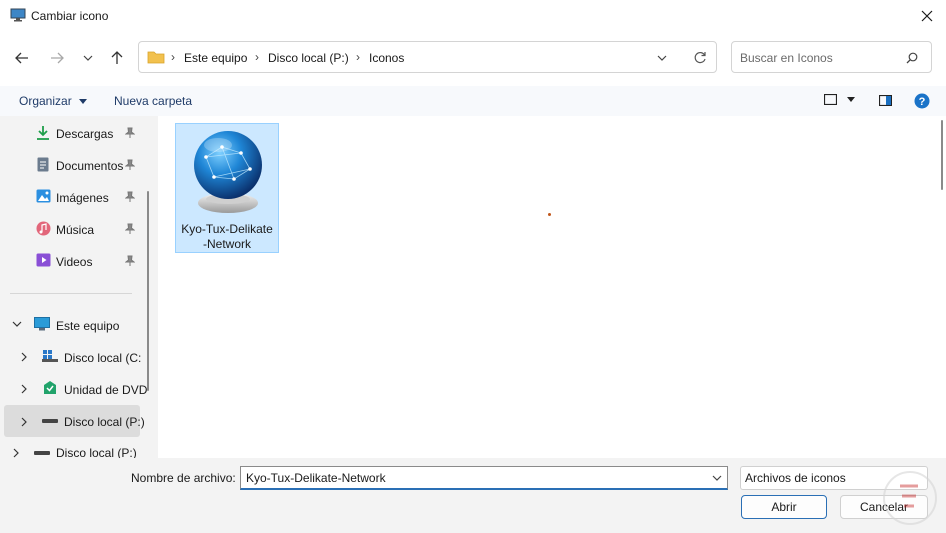 The image size is (946, 533). Describe the element at coordinates (43, 260) in the screenshot. I see `video-icon` at that location.